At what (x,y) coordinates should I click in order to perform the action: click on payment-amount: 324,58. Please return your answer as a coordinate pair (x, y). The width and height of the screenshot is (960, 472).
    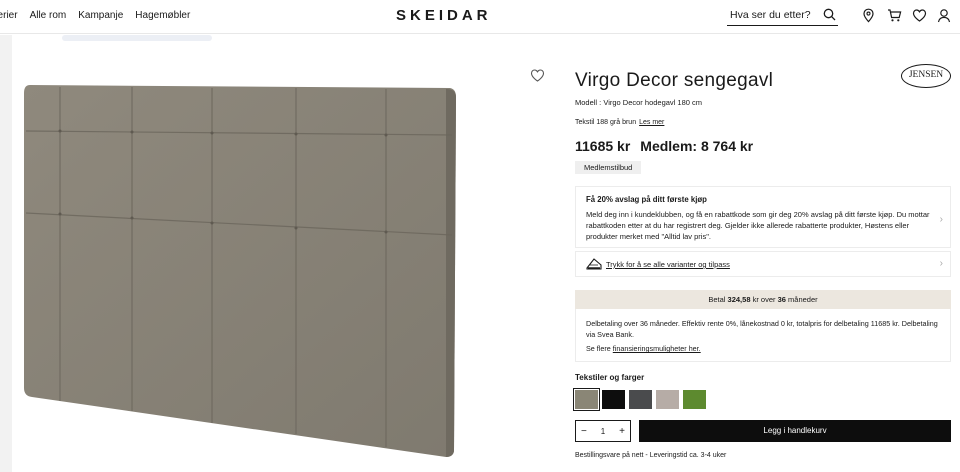
    Looking at the image, I should click on (739, 299).